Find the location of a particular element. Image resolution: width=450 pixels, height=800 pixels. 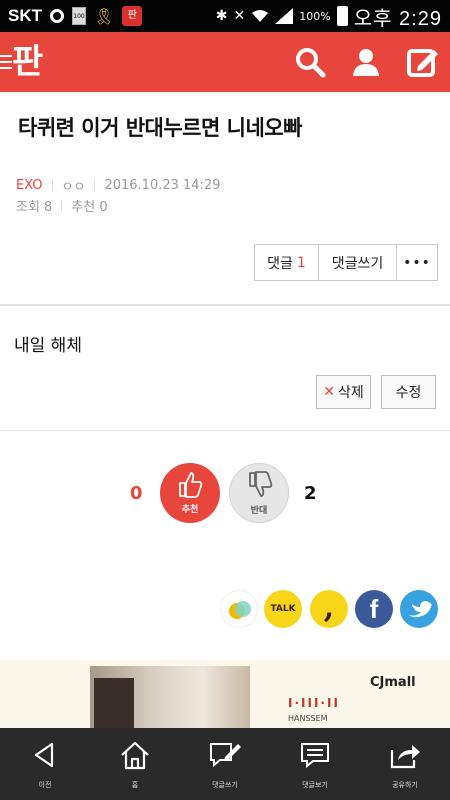

sync-icon is located at coordinates (57, 16).